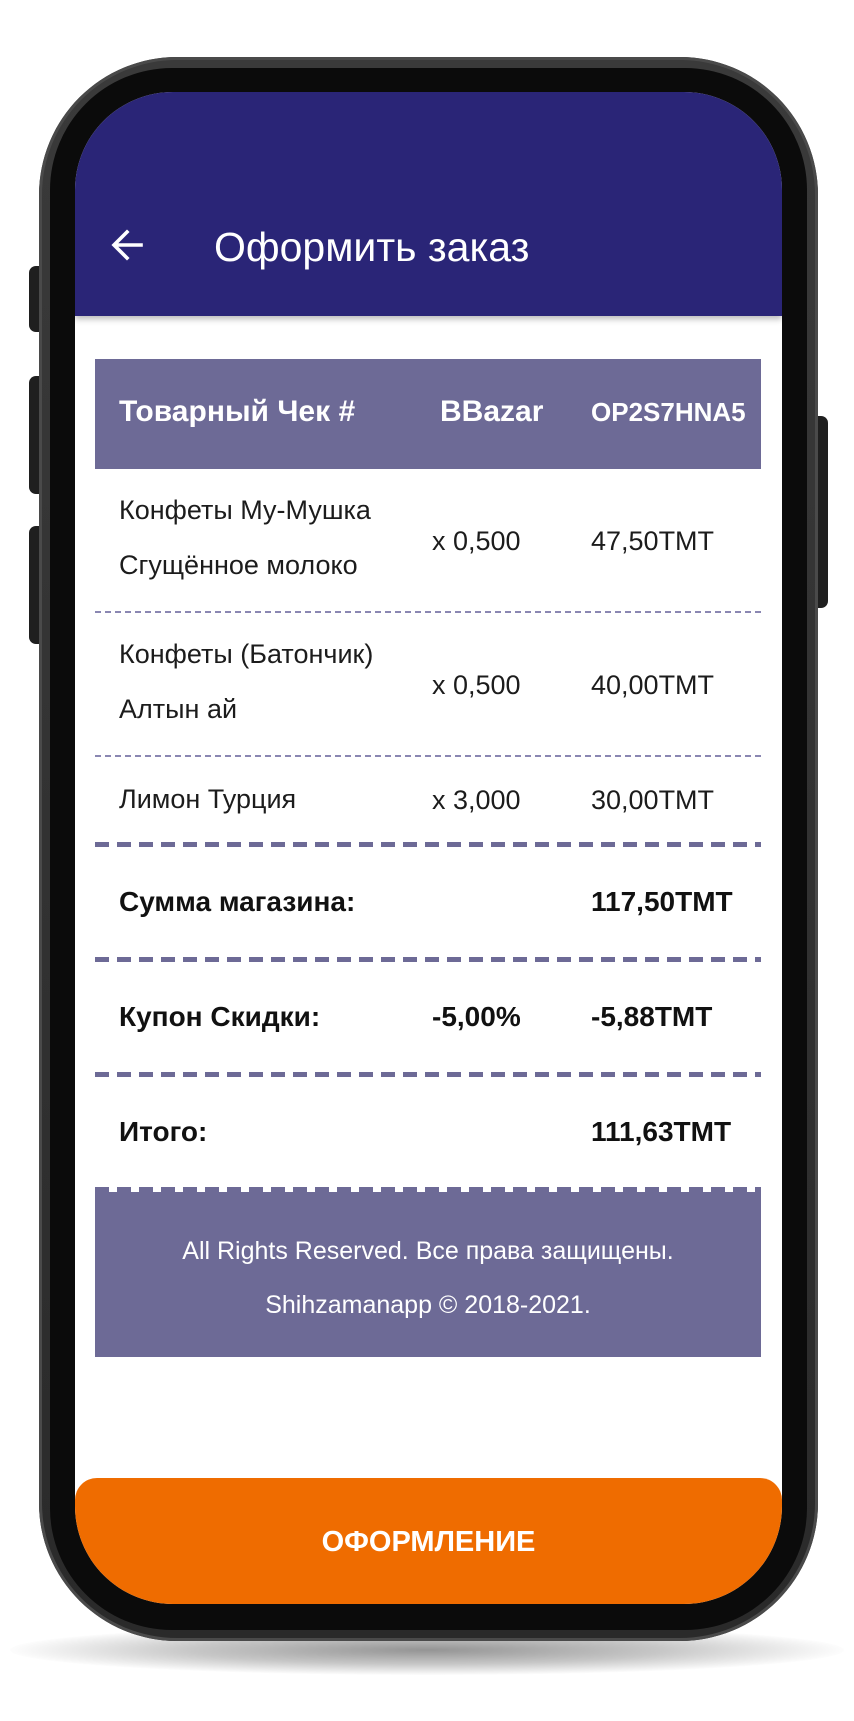 This screenshot has width=854, height=1721. I want to click on receipt-header: Товарный Чек # BBazar OP2S7HNA5, so click(428, 414).